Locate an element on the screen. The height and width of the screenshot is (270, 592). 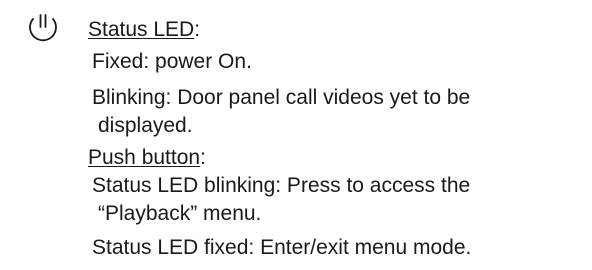
push-button-heading: Push button: is located at coordinates (147, 158).